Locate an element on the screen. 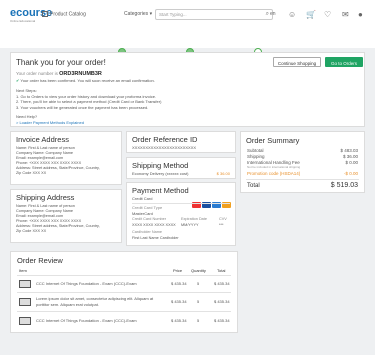  check-icon: ✔ is located at coordinates (18, 80).